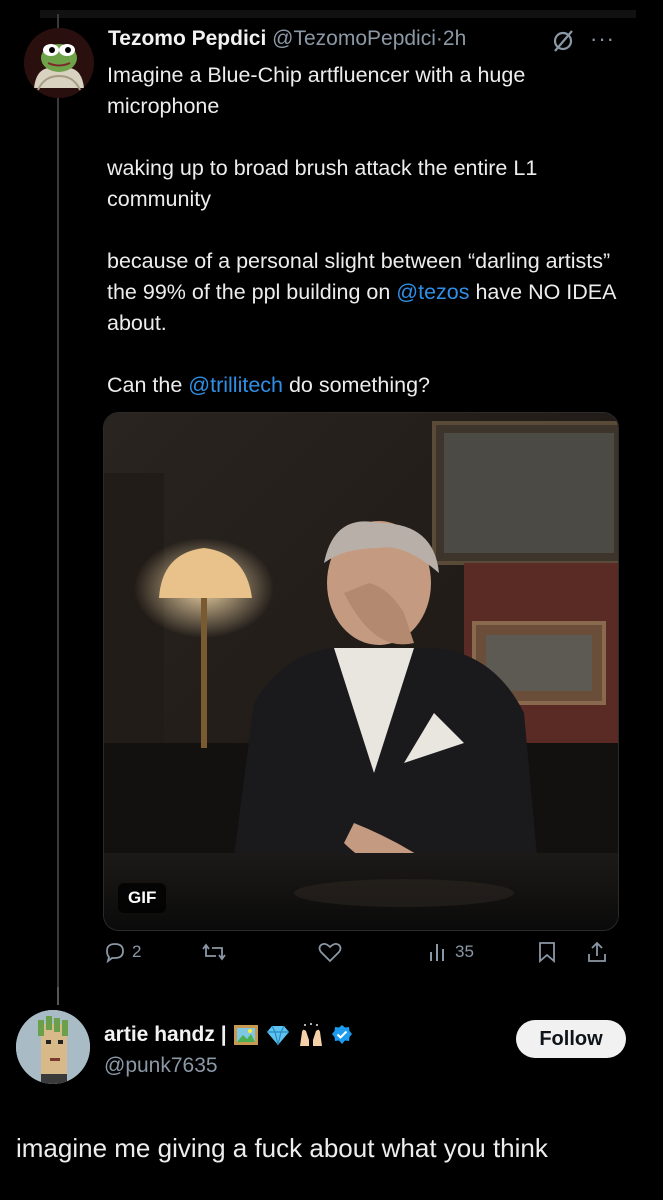 This screenshot has width=663, height=1200. What do you see at coordinates (464, 951) in the screenshot?
I see `views-count: 35` at bounding box center [464, 951].